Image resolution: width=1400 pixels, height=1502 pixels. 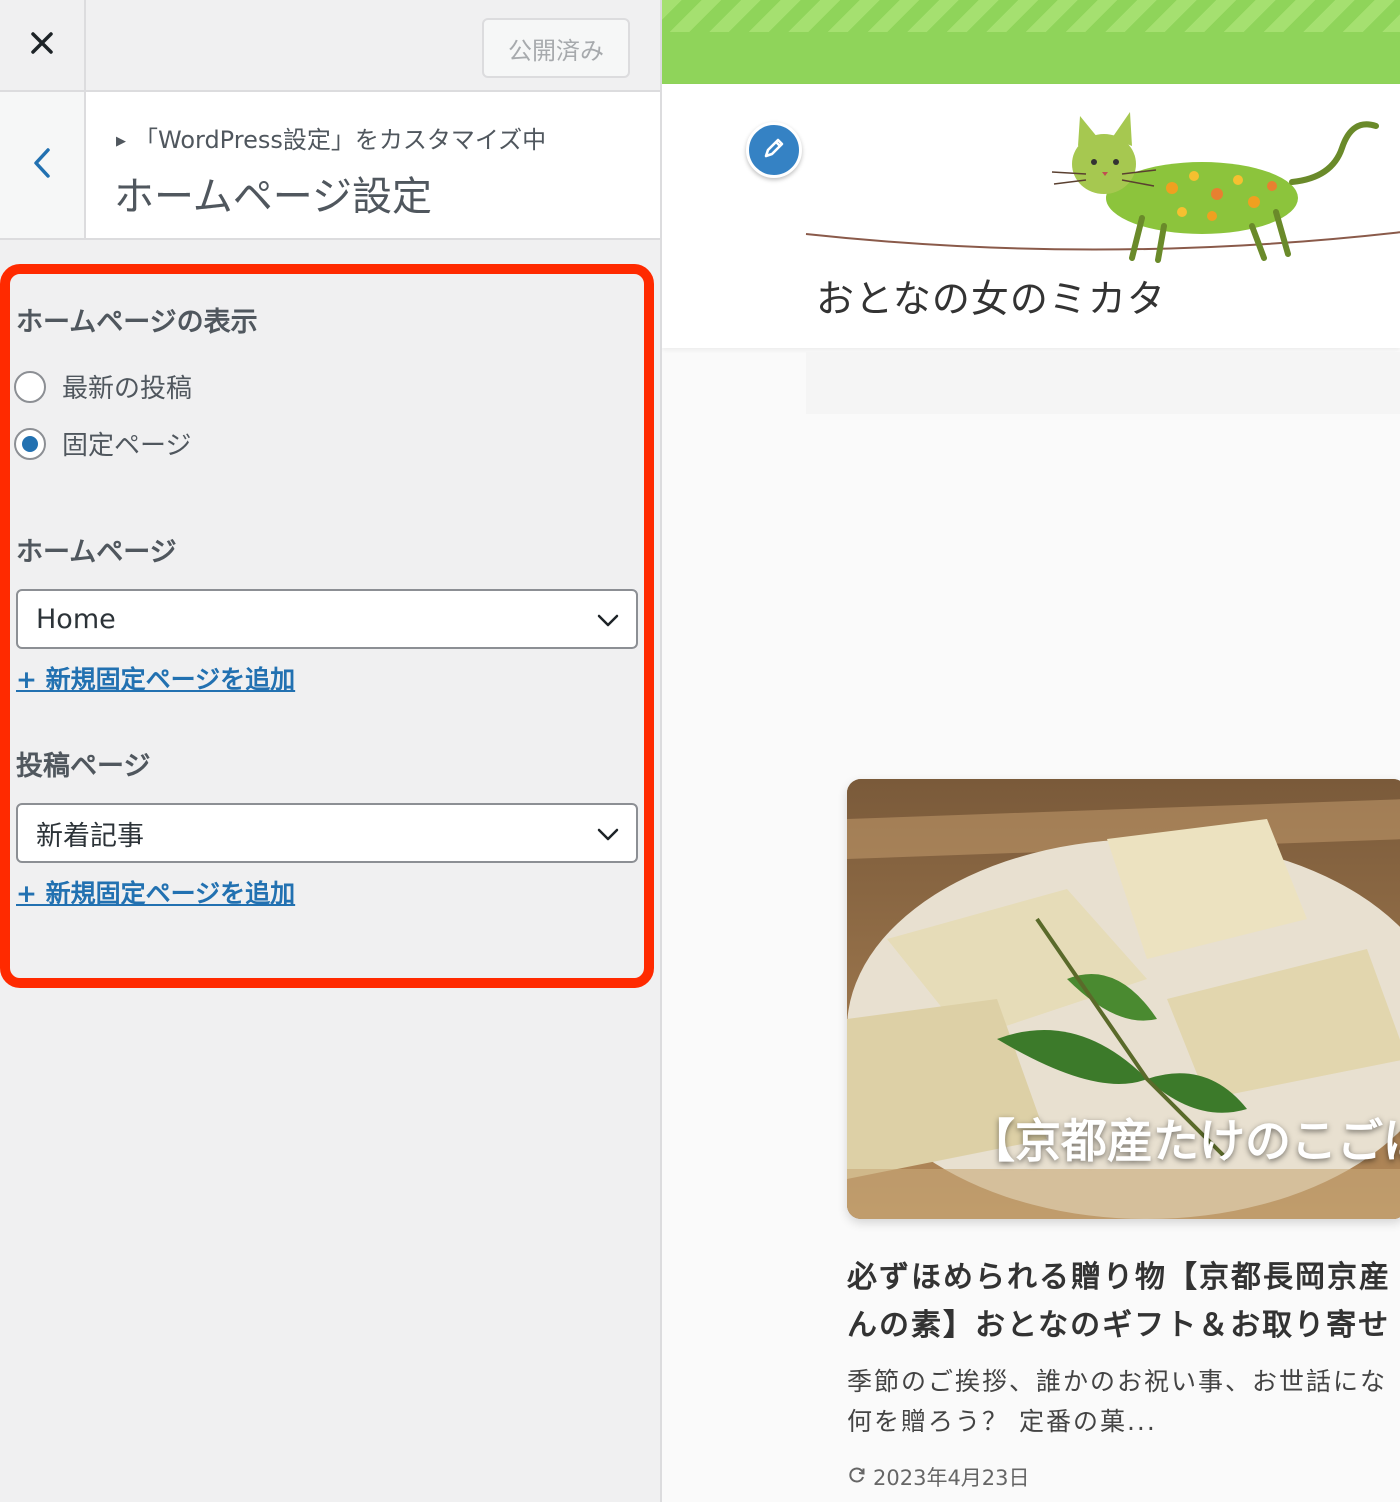 I want to click on post-date: 2023年4月23日, so click(x=938, y=1477).